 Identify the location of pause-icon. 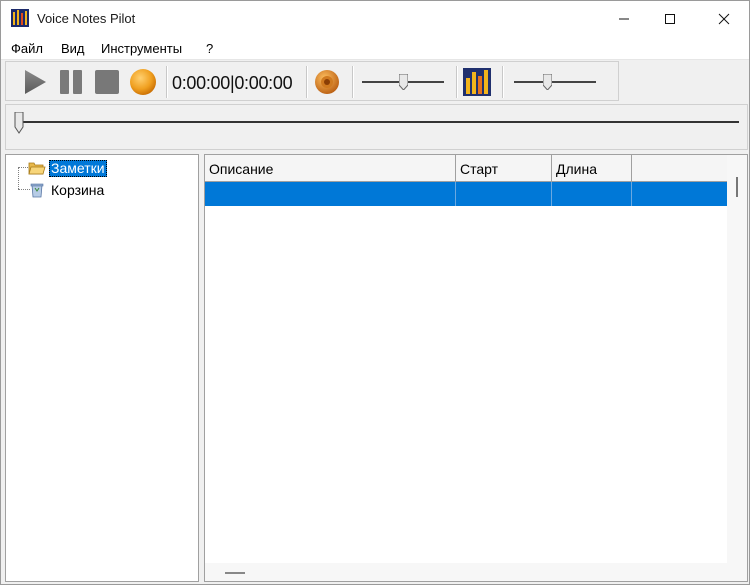
(71, 82).